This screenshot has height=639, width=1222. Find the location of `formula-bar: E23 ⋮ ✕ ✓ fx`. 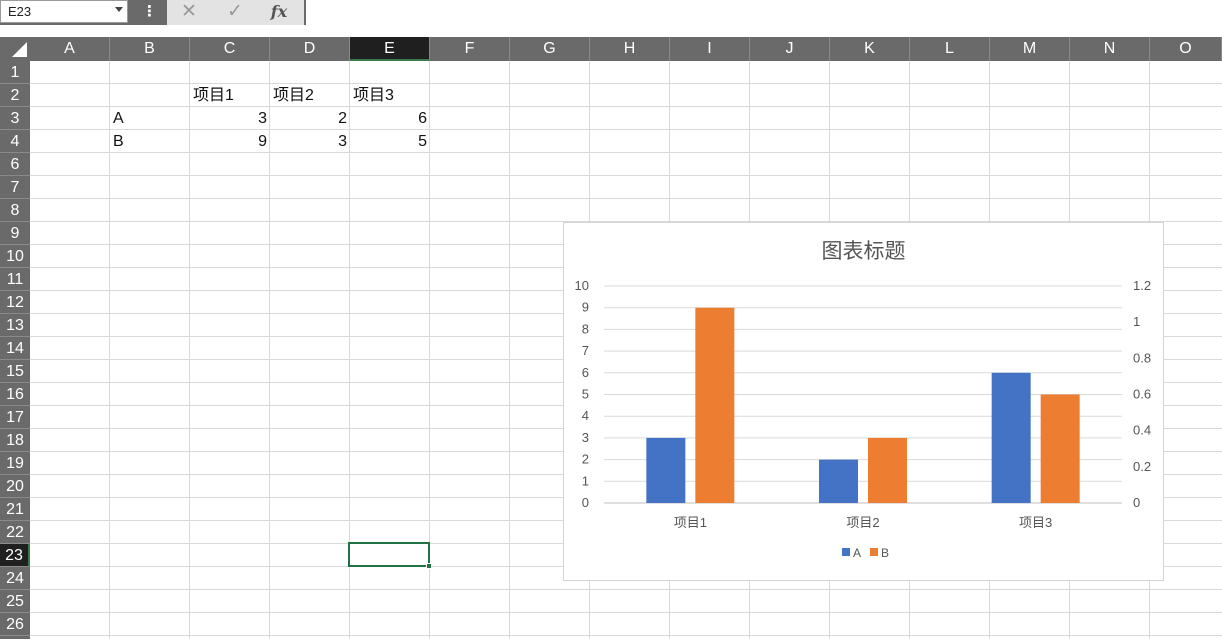

formula-bar: E23 ⋮ ✕ ✓ fx is located at coordinates (611, 12).